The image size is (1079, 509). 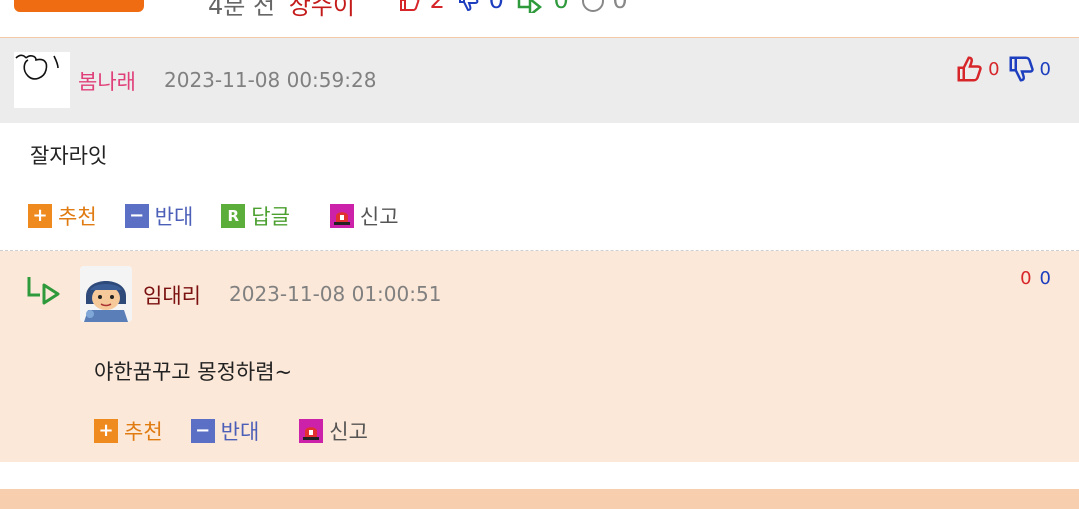 I want to click on reply-button: R 답글, so click(x=255, y=216).